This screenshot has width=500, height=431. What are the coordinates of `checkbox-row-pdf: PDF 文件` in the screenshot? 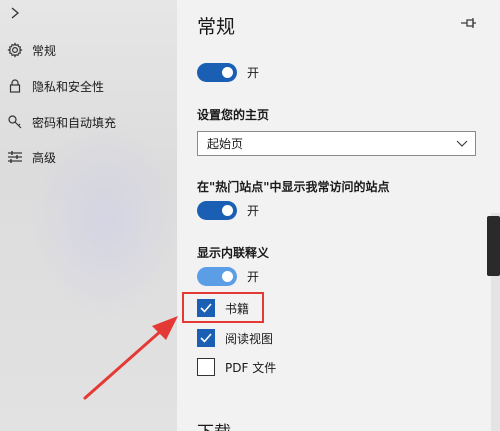 It's located at (236, 367).